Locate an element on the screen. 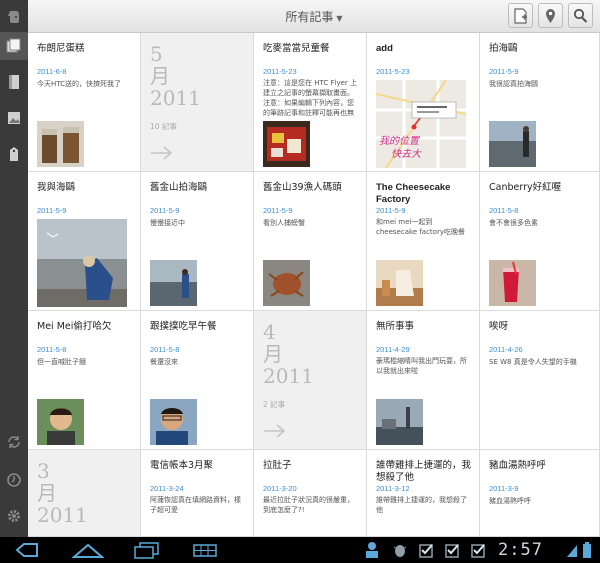 This screenshot has height=563, width=600. month-note-count: 2 記事 is located at coordinates (274, 404).